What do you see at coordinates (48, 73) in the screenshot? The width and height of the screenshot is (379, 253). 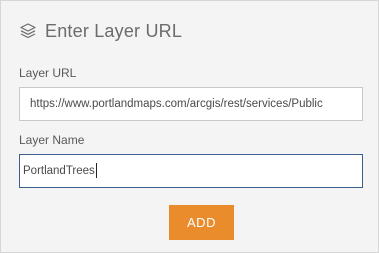 I see `layer-url-label: Layer URL` at bounding box center [48, 73].